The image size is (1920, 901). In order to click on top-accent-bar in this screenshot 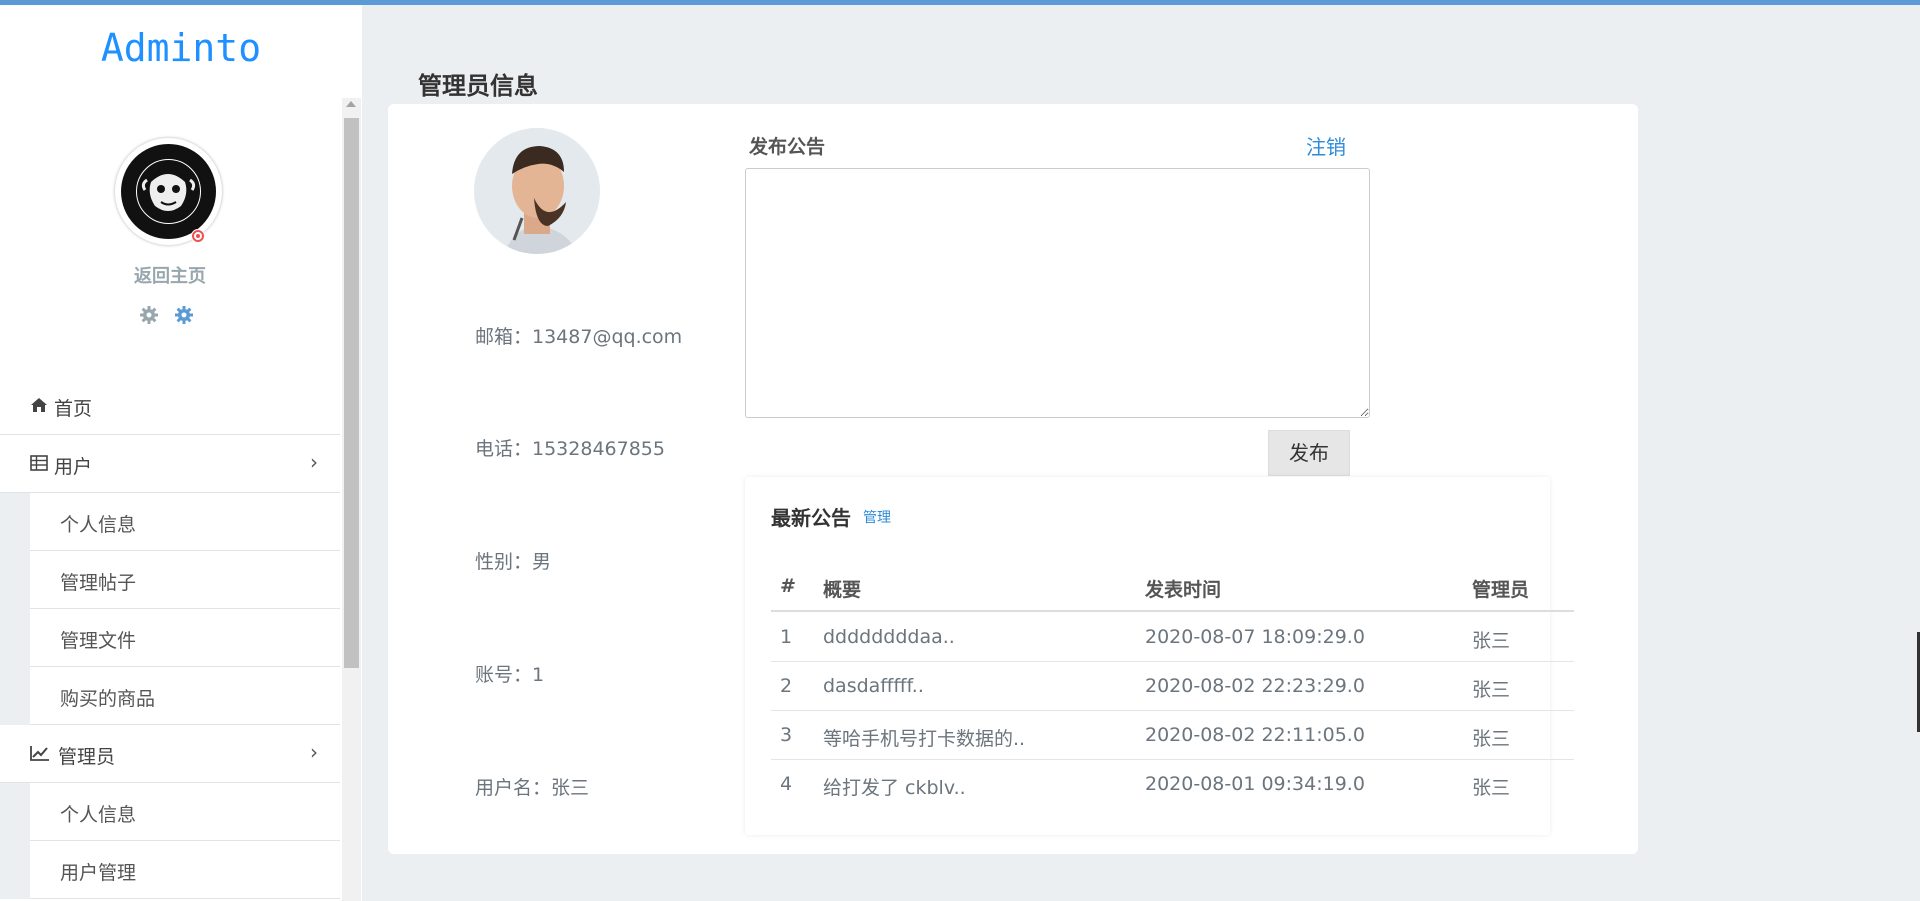, I will do `click(960, 2)`.